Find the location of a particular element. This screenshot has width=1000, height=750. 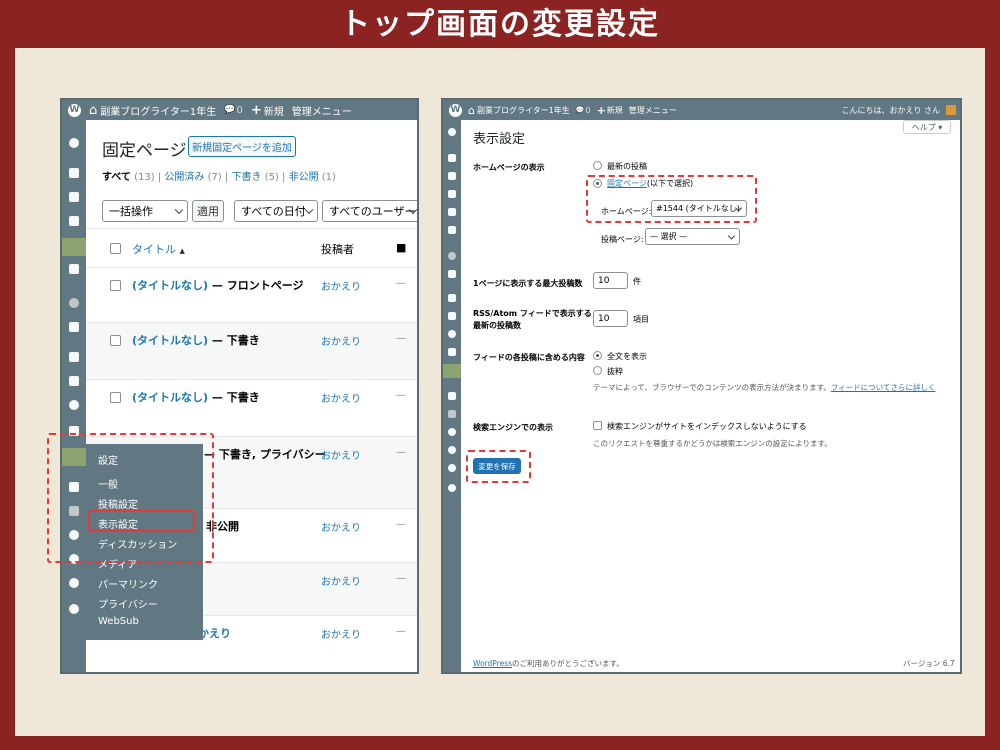

add-page-button: 新規固定ページを追加 is located at coordinates (242, 146).